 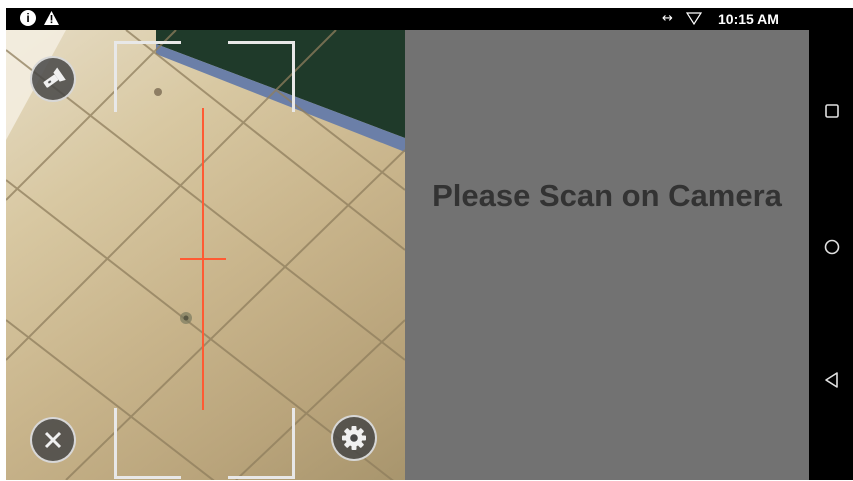 What do you see at coordinates (261, 76) in the screenshot?
I see `scan-frame-corner-top-right` at bounding box center [261, 76].